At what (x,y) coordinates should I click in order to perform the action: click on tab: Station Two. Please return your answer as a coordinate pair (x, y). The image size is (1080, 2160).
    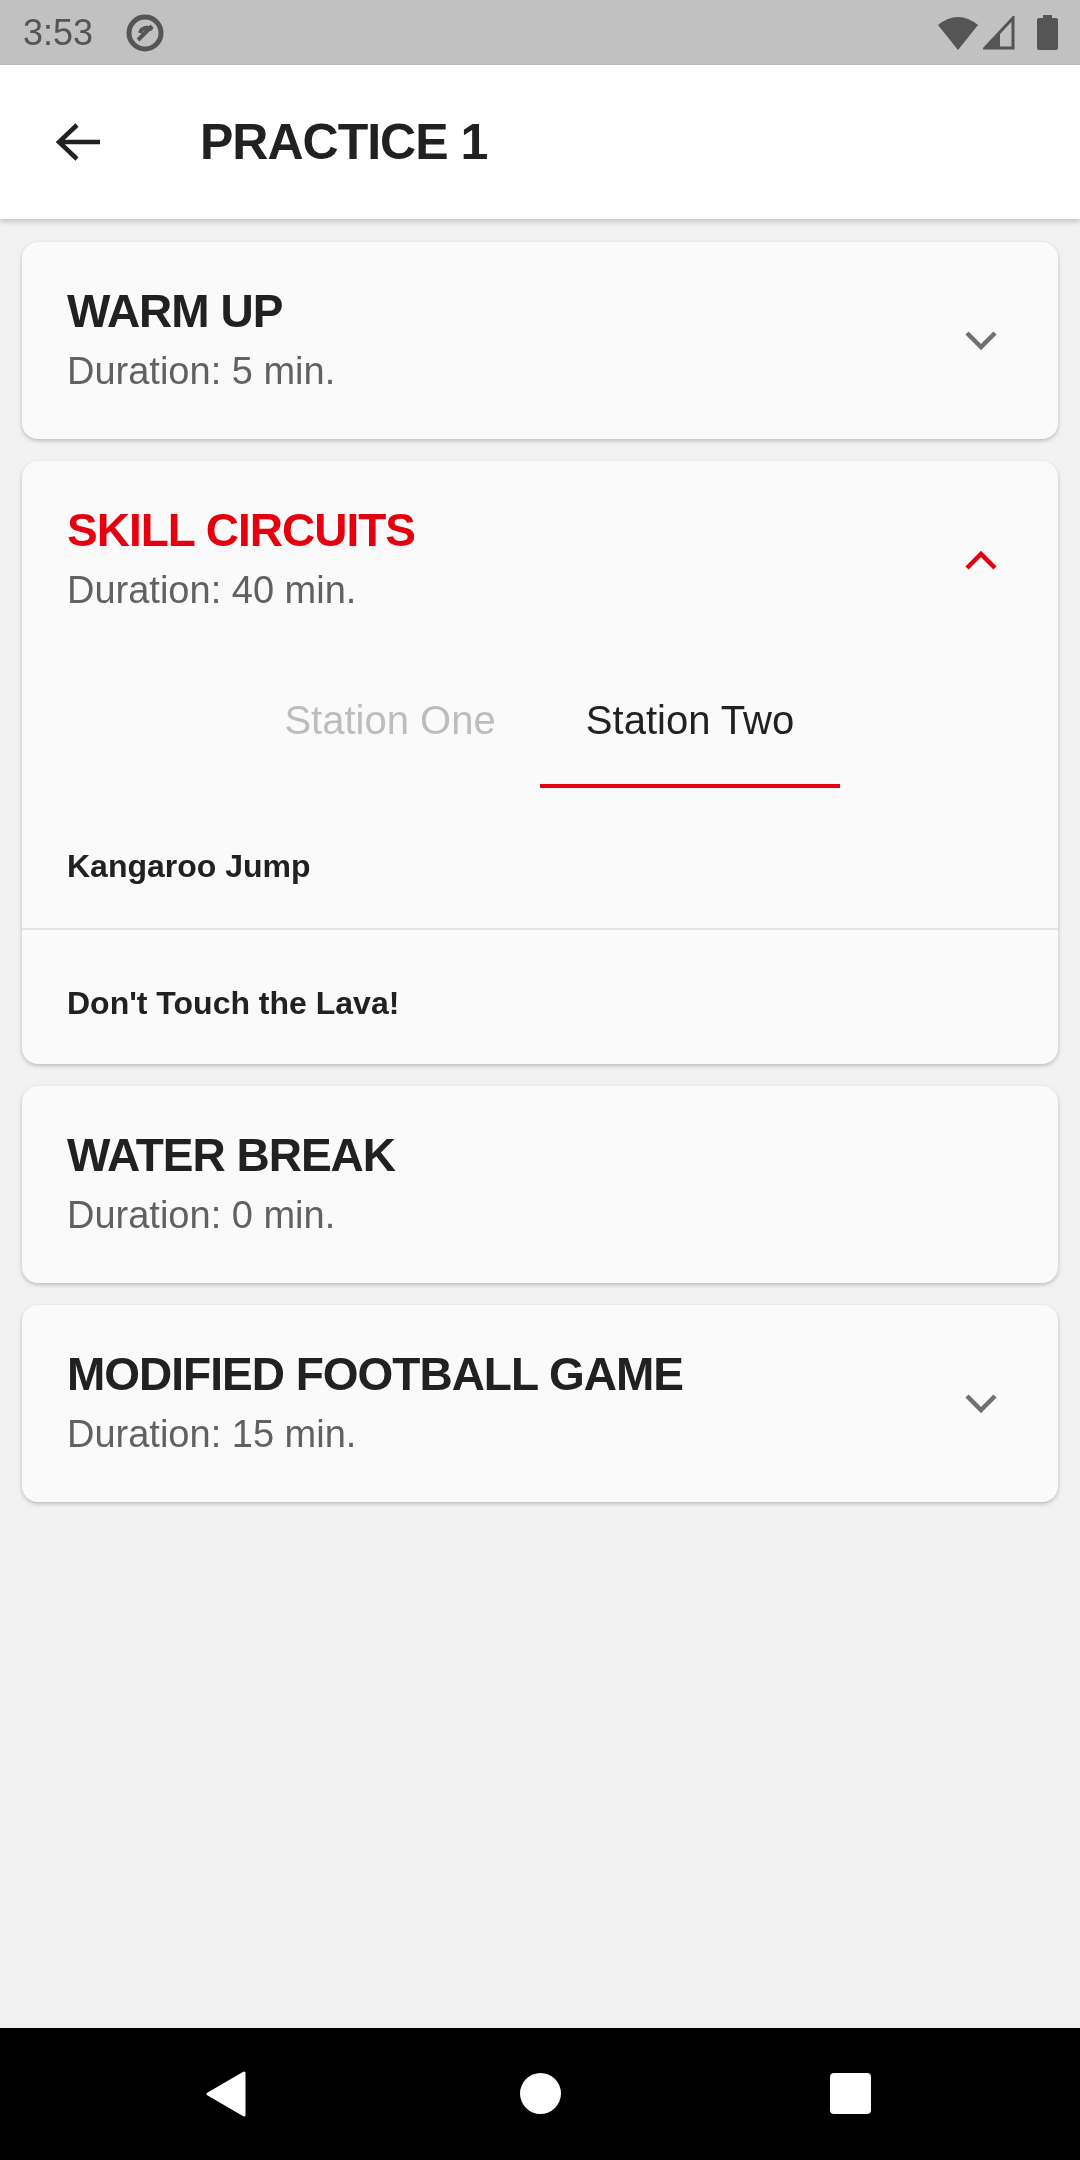
    Looking at the image, I should click on (690, 723).